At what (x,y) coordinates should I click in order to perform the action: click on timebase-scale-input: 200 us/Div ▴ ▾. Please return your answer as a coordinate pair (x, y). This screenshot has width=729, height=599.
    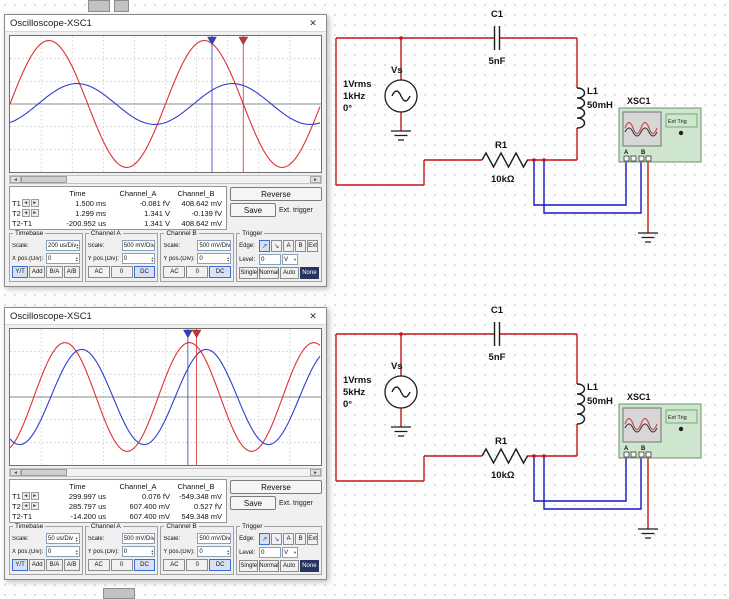
    Looking at the image, I should click on (63, 245).